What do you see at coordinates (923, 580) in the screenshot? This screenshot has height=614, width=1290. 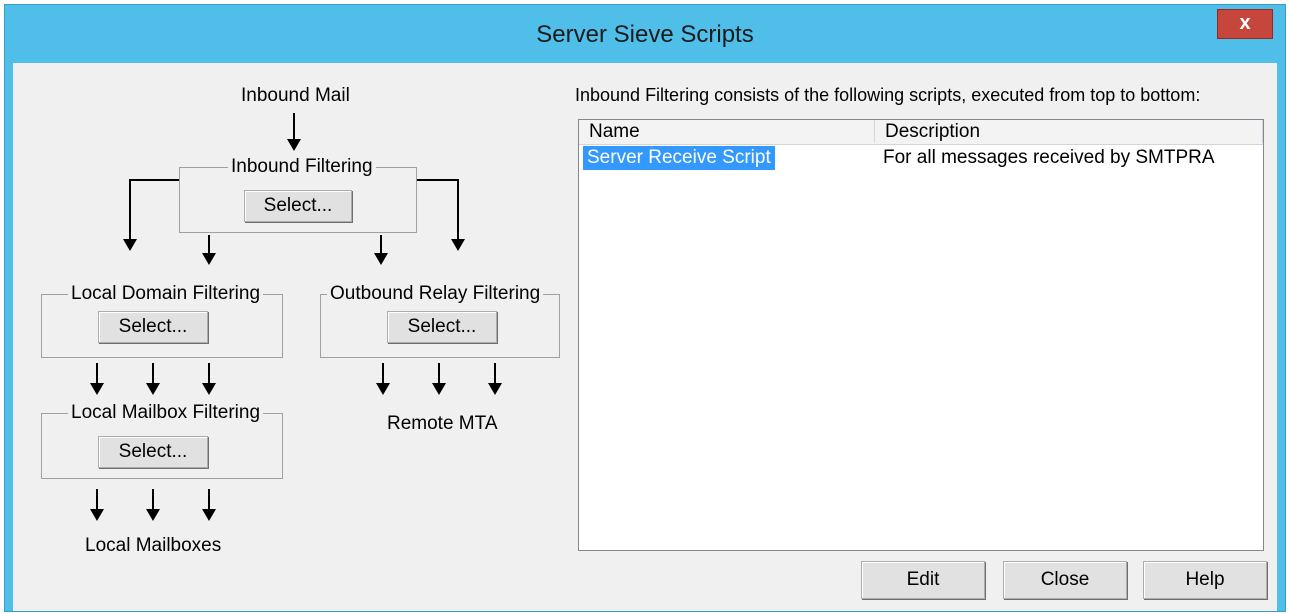 I see `edit-button: Edit` at bounding box center [923, 580].